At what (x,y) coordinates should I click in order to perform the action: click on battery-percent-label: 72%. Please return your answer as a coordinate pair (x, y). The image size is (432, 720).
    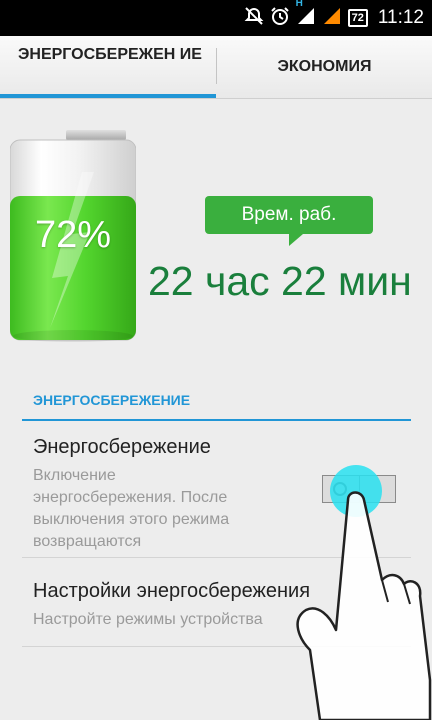
    Looking at the image, I should click on (73, 235).